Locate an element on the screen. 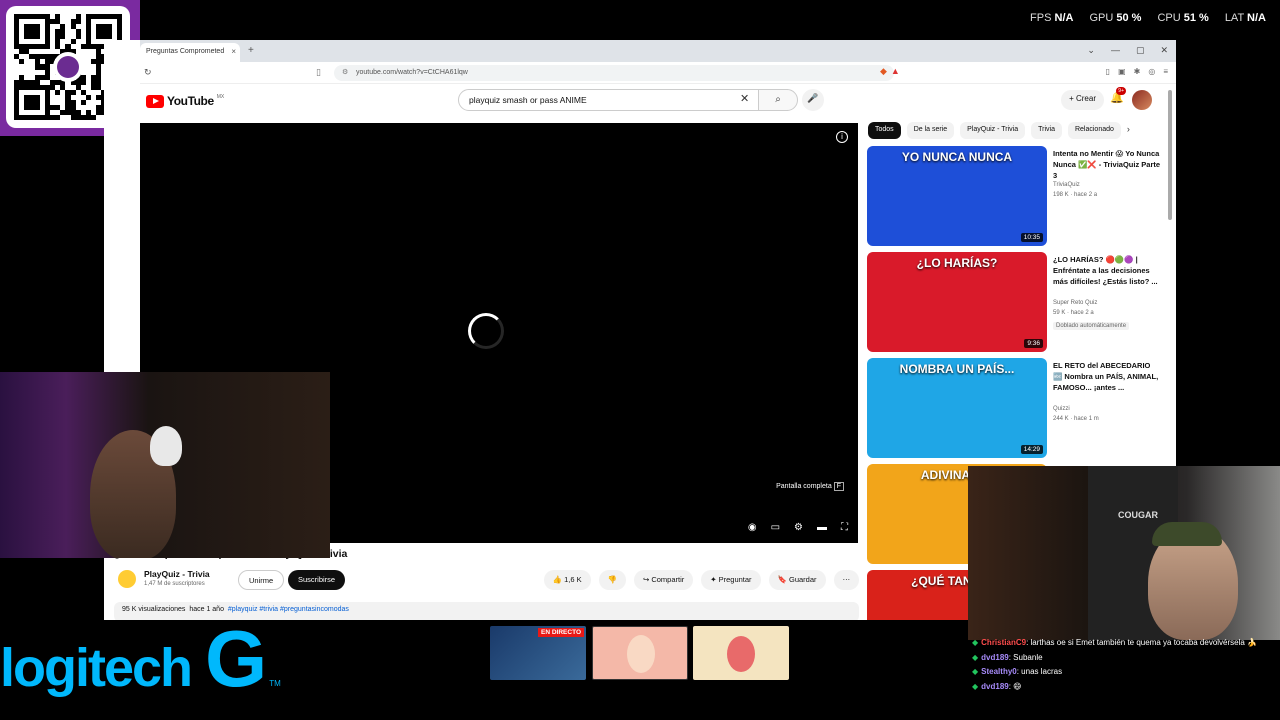  toolbar-icons: ▯ ▣ ✱ ◎ ≡ is located at coordinates (1137, 71).